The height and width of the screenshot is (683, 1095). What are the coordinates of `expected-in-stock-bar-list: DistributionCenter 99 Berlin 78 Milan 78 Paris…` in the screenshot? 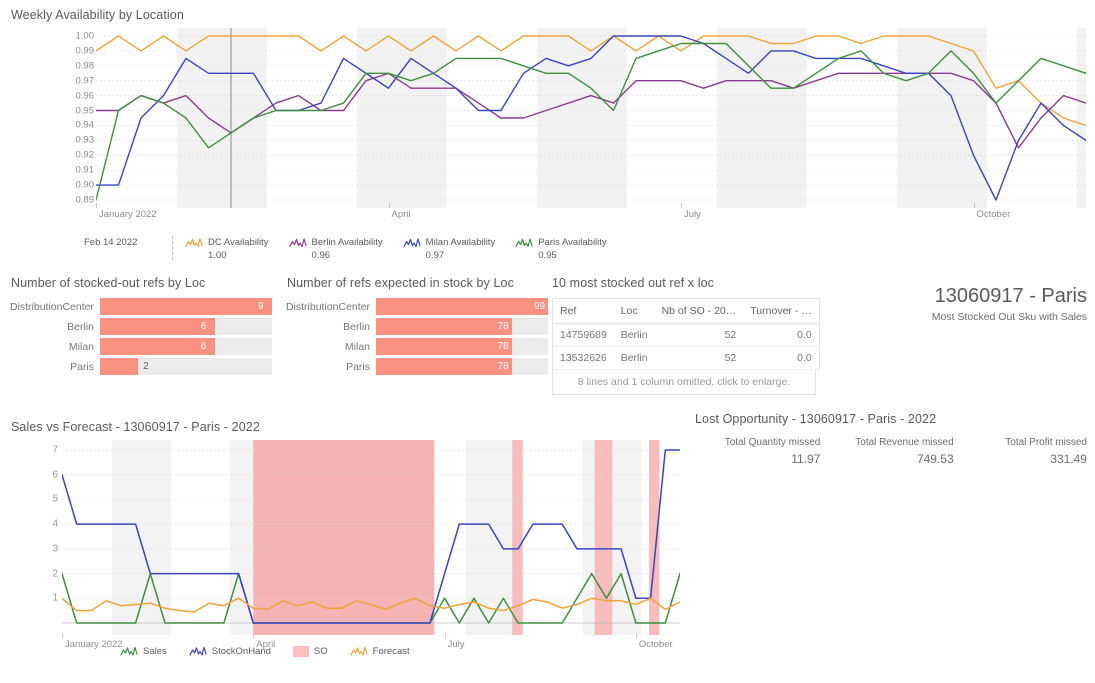 It's located at (412, 336).